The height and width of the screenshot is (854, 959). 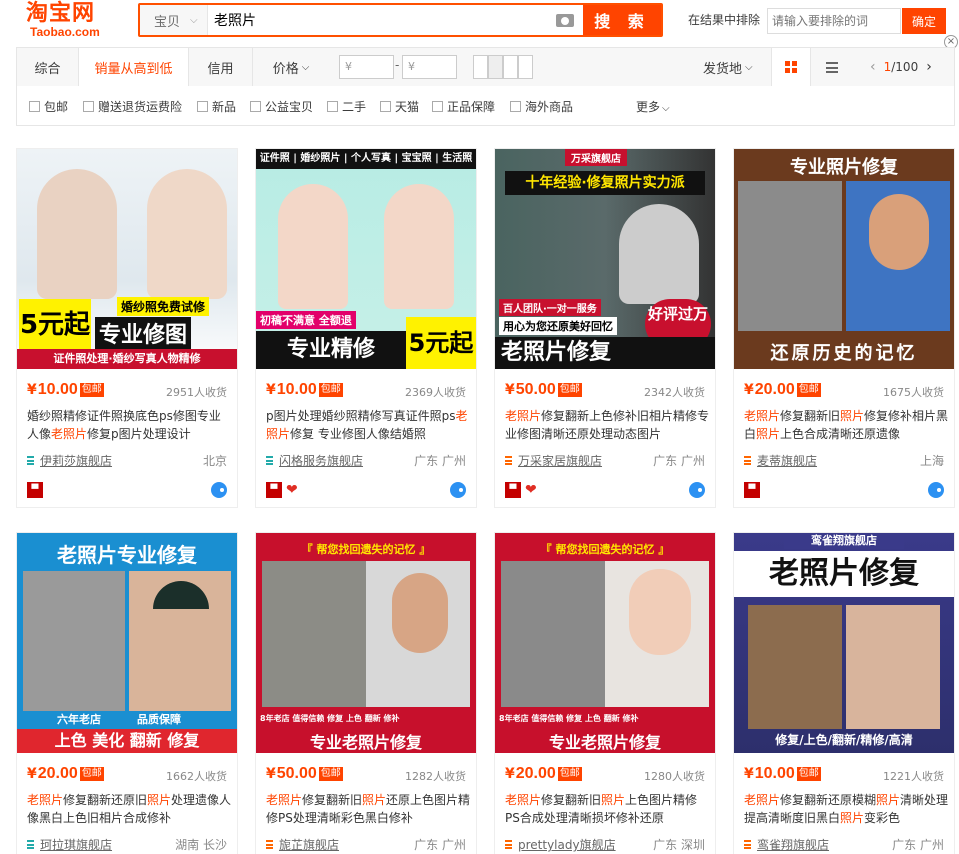 I want to click on page-total: /100, so click(x=905, y=67).